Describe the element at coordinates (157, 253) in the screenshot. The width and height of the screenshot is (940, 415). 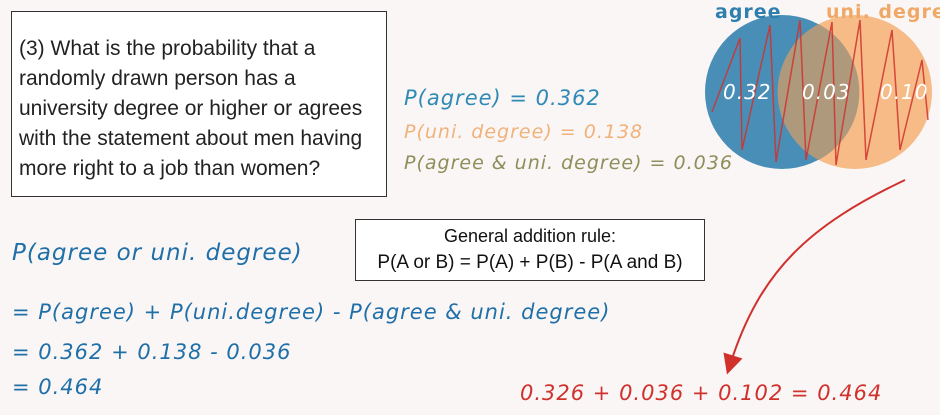
I see `work-lhs: P(agree or uni. degree)` at that location.